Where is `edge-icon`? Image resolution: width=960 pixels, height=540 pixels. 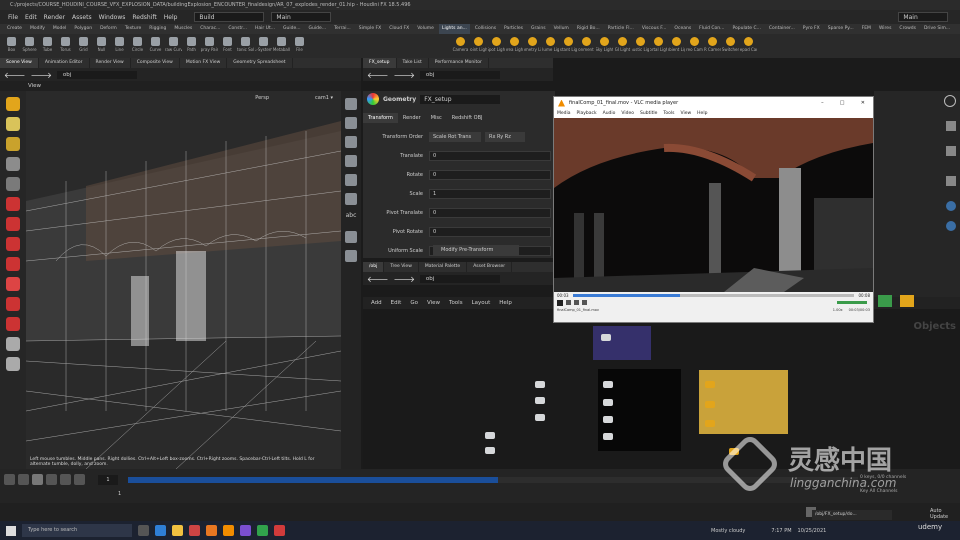
edge-icon is located at coordinates (160, 530).